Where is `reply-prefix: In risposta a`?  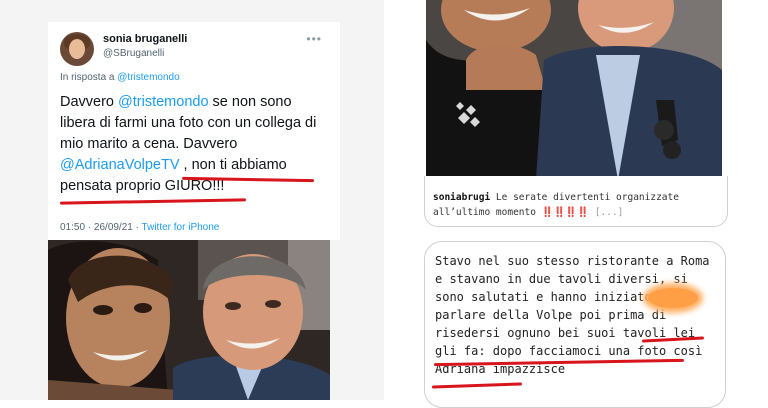 reply-prefix: In risposta a is located at coordinates (89, 77).